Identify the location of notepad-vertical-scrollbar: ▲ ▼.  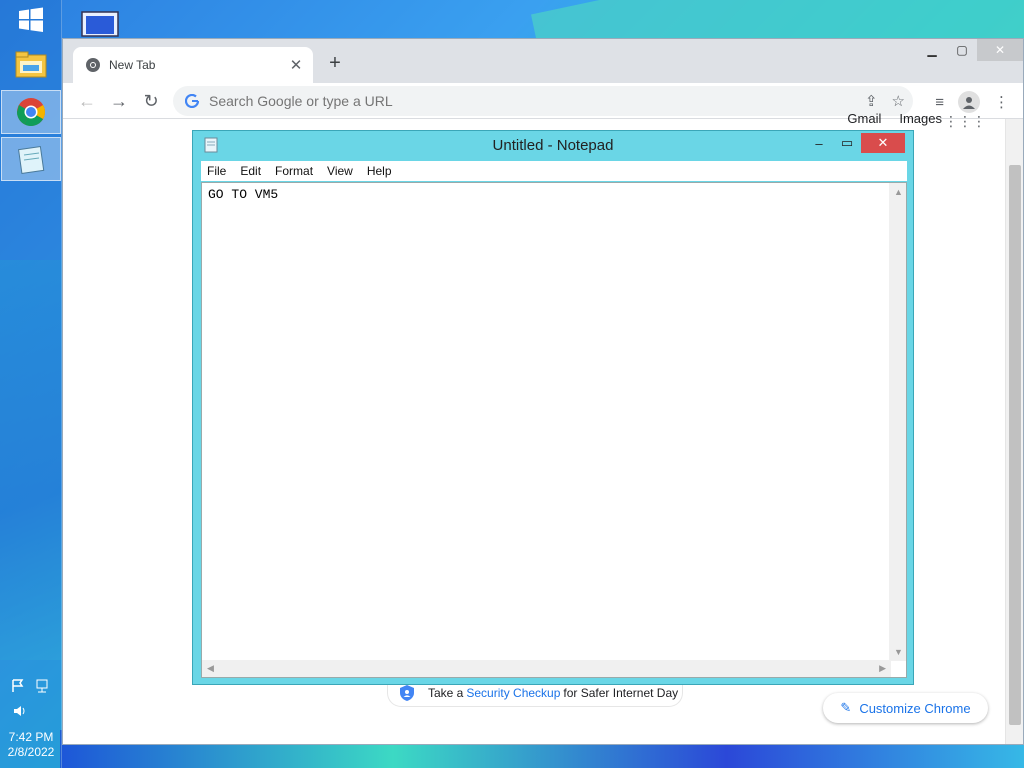
(897, 422).